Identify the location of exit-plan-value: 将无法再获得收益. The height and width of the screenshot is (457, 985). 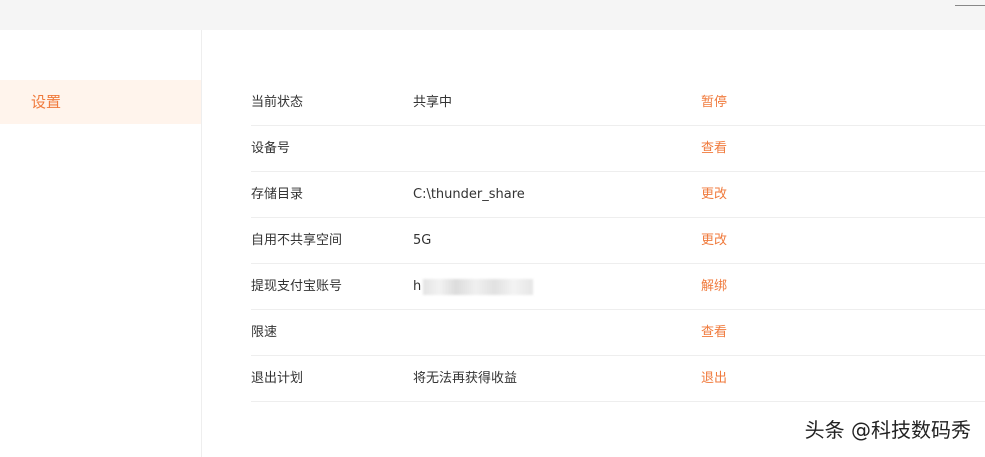
(465, 378).